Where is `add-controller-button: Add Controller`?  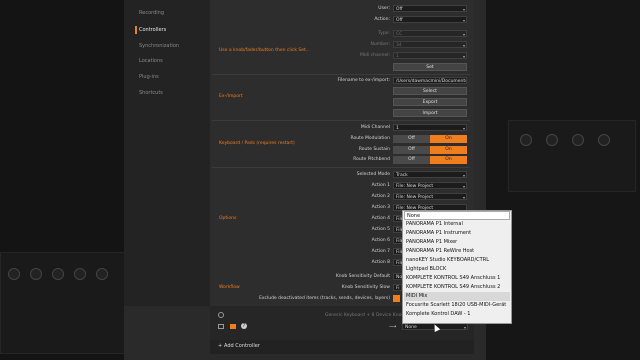
add-controller-button: Add Controller is located at coordinates (242, 346).